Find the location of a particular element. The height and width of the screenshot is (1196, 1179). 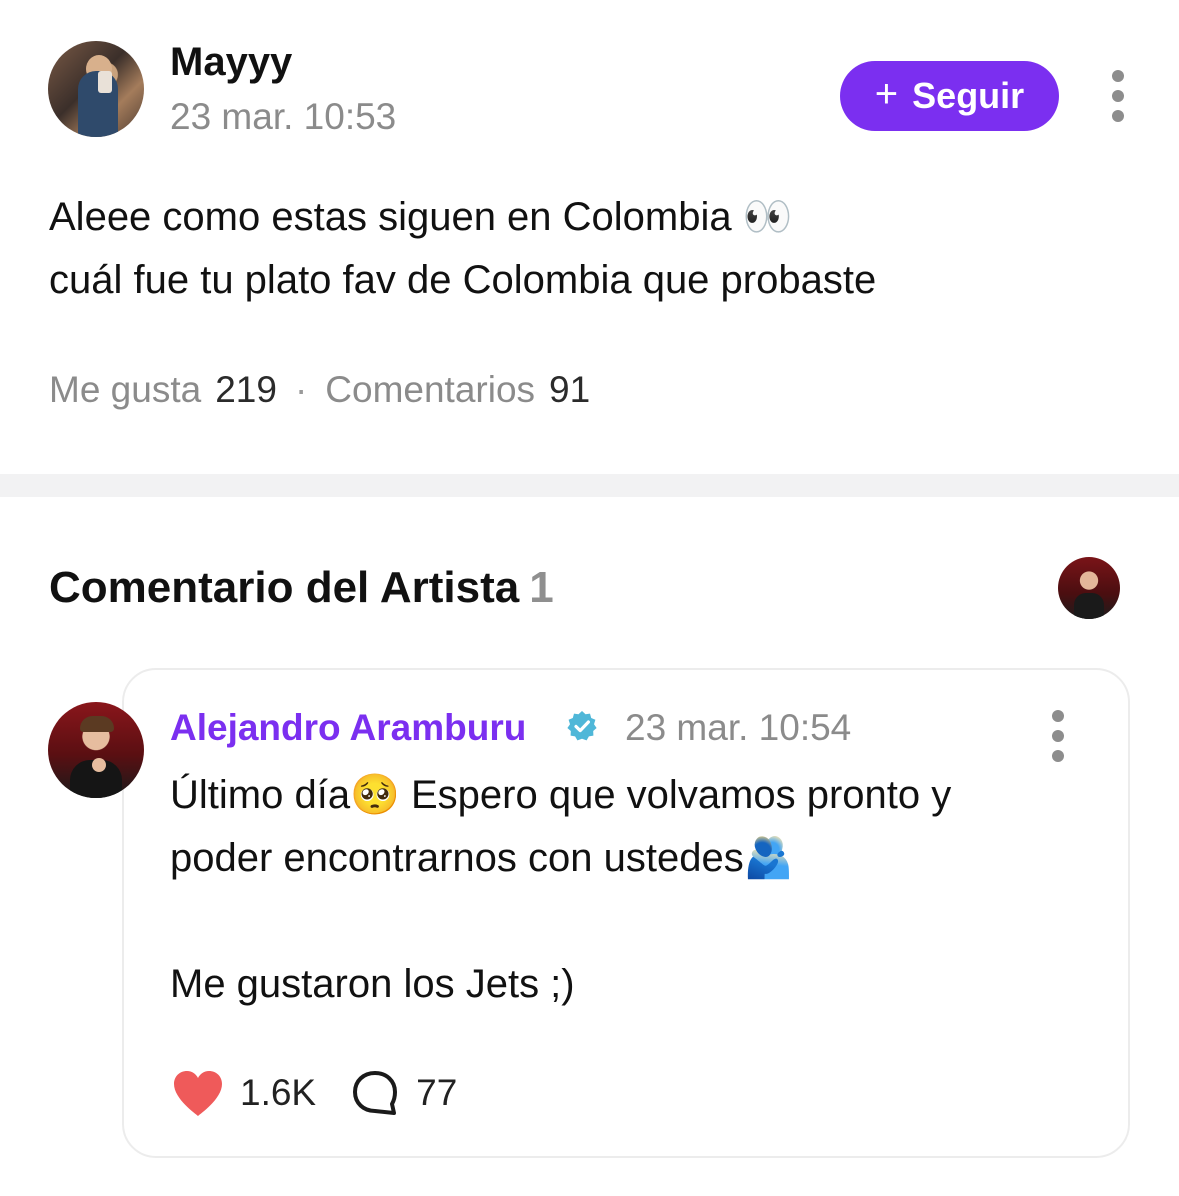

post-stats: Me gusta 219 · Comentarios 91 is located at coordinates (319, 390).